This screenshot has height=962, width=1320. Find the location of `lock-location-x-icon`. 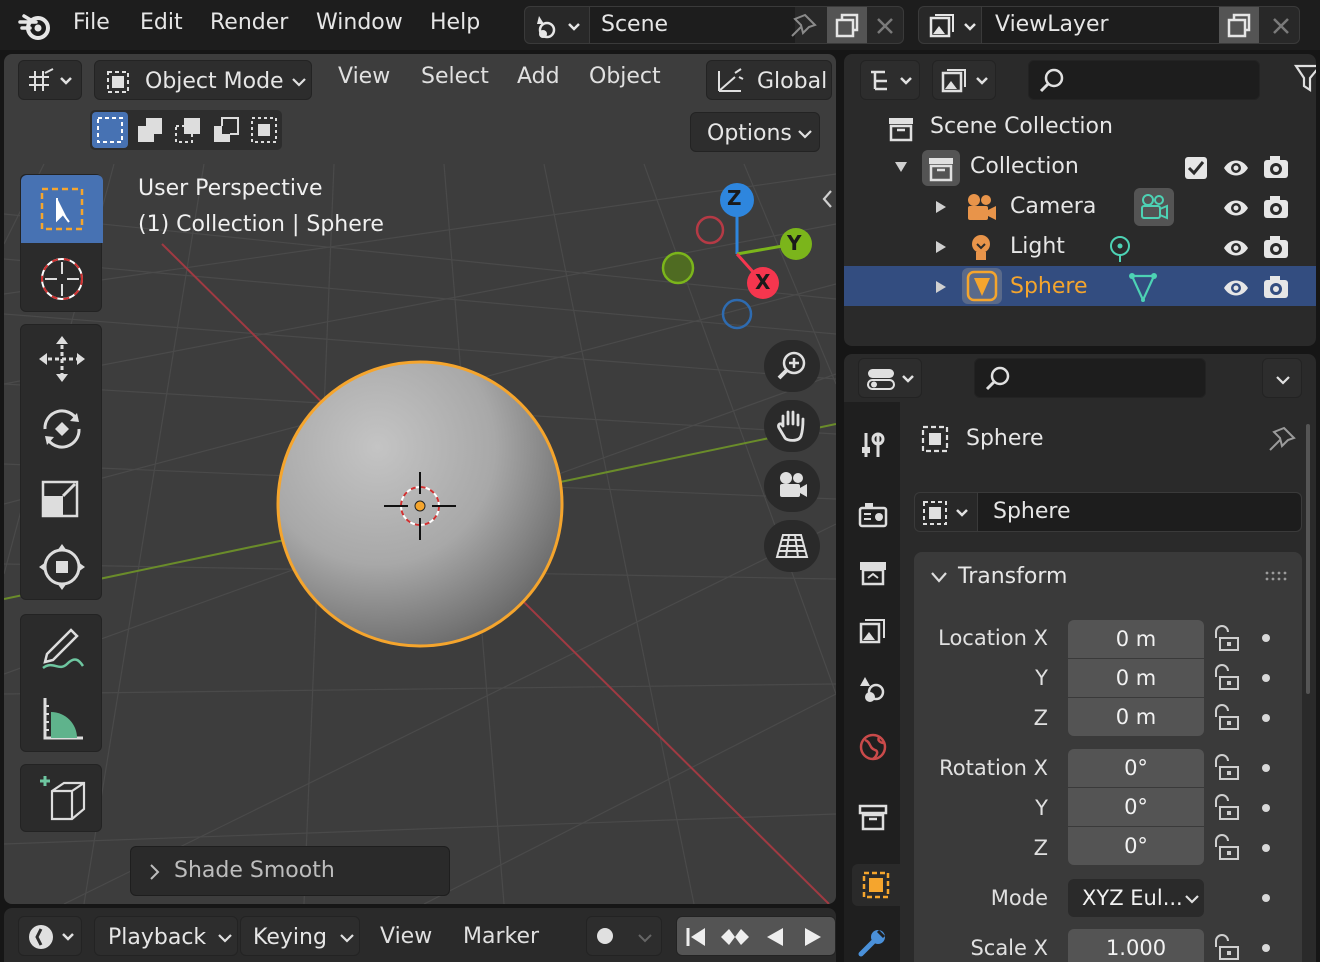

lock-location-x-icon is located at coordinates (1227, 639).